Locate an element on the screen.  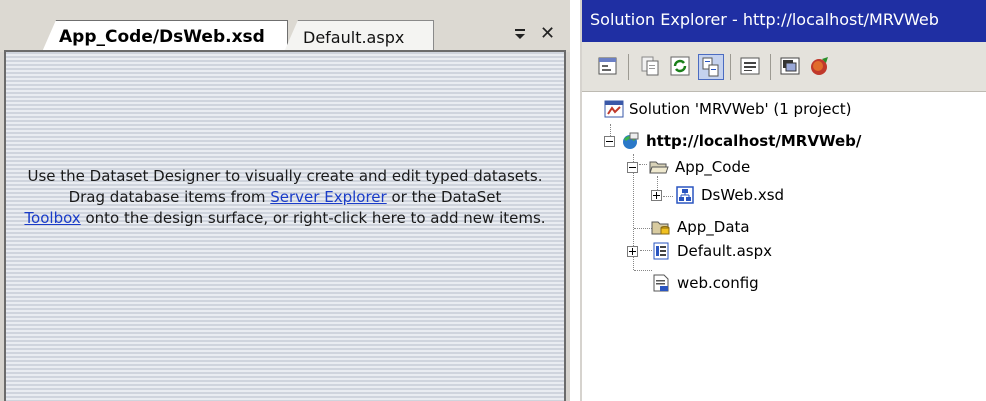
view-designer-icon is located at coordinates (791, 67).